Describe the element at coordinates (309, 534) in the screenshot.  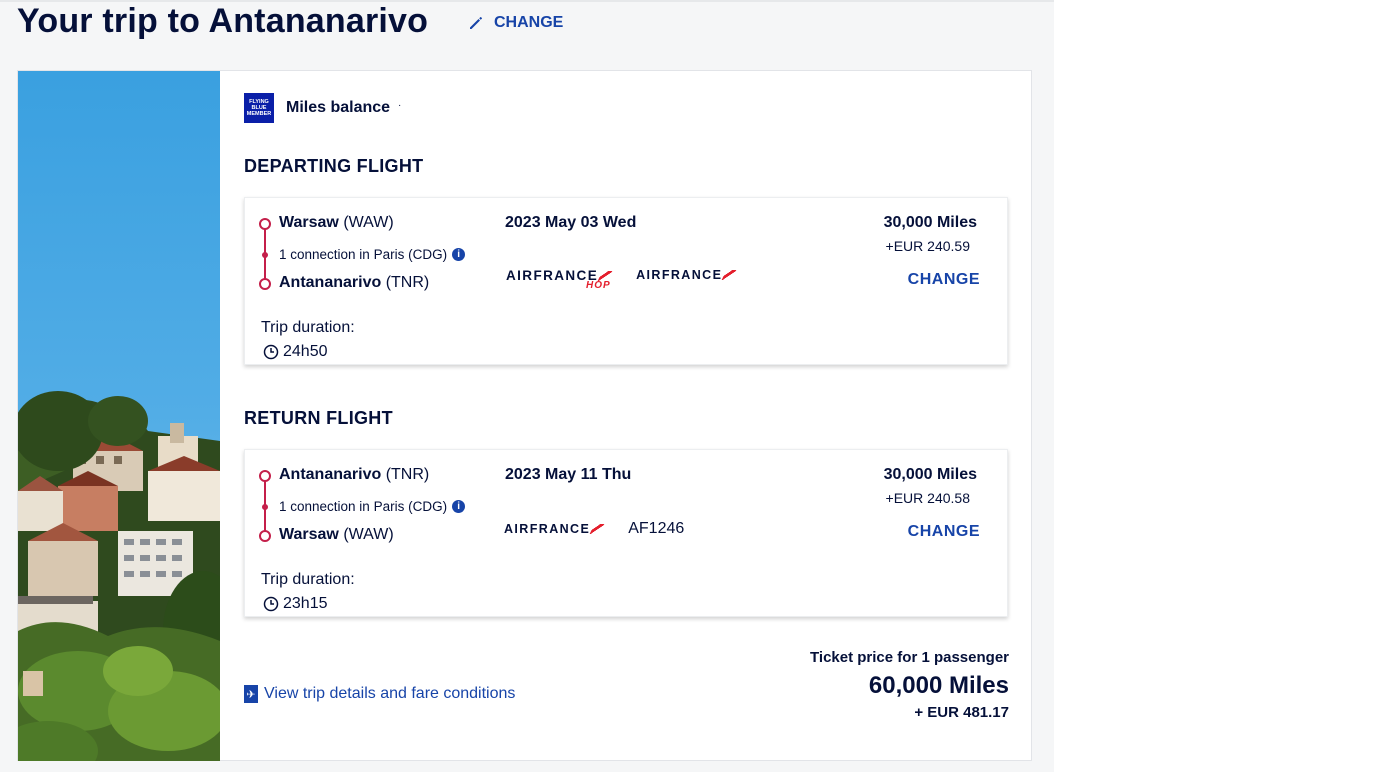
I see `return-destination-city: Warsaw` at that location.